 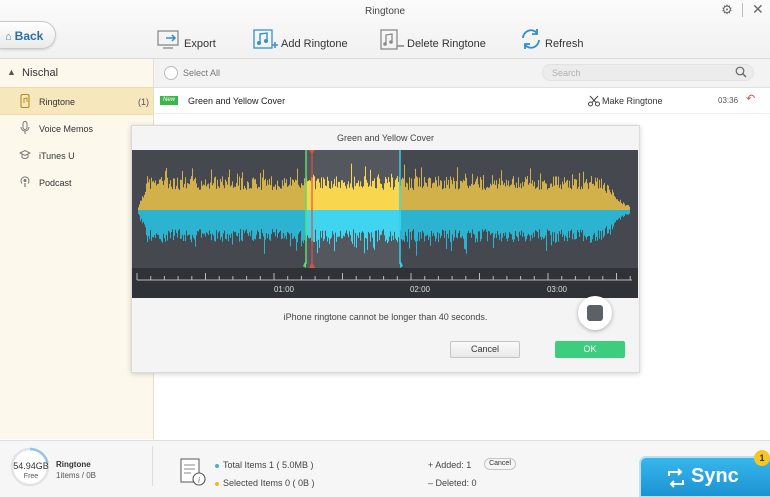 I want to click on total-items: Total Items 1 ( 5.0MB ), so click(x=264, y=465).